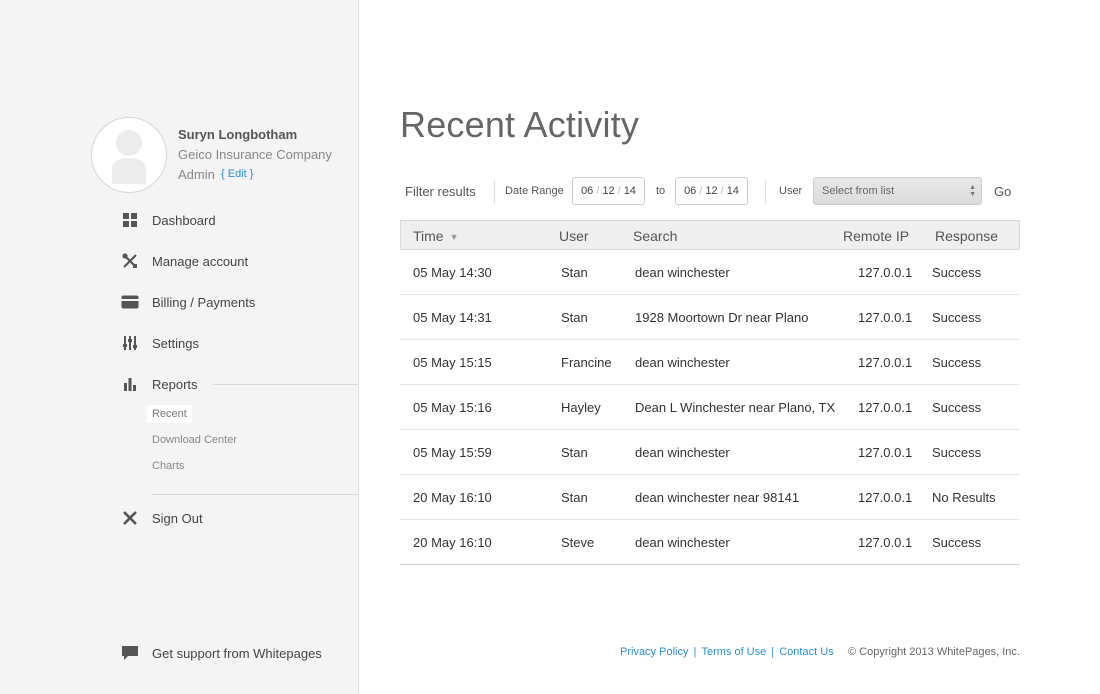  Describe the element at coordinates (964, 497) in the screenshot. I see `cell-response: No Results` at that location.